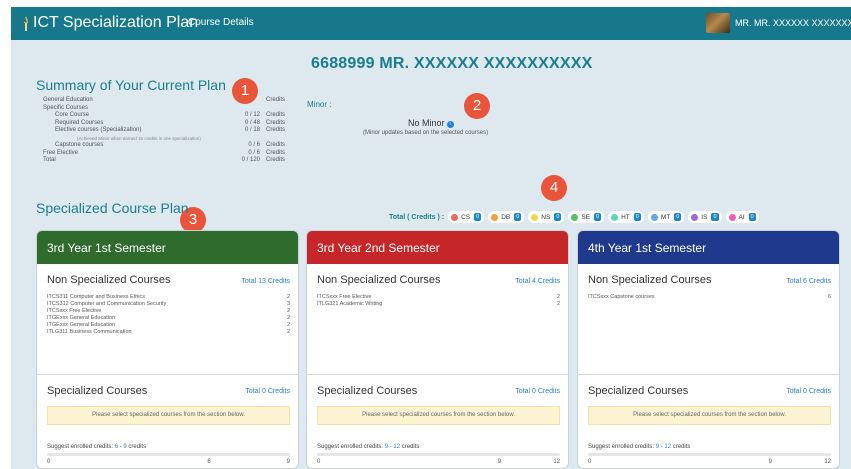  What do you see at coordinates (120, 447) in the screenshot?
I see `suggest-range: 6 - 9` at bounding box center [120, 447].